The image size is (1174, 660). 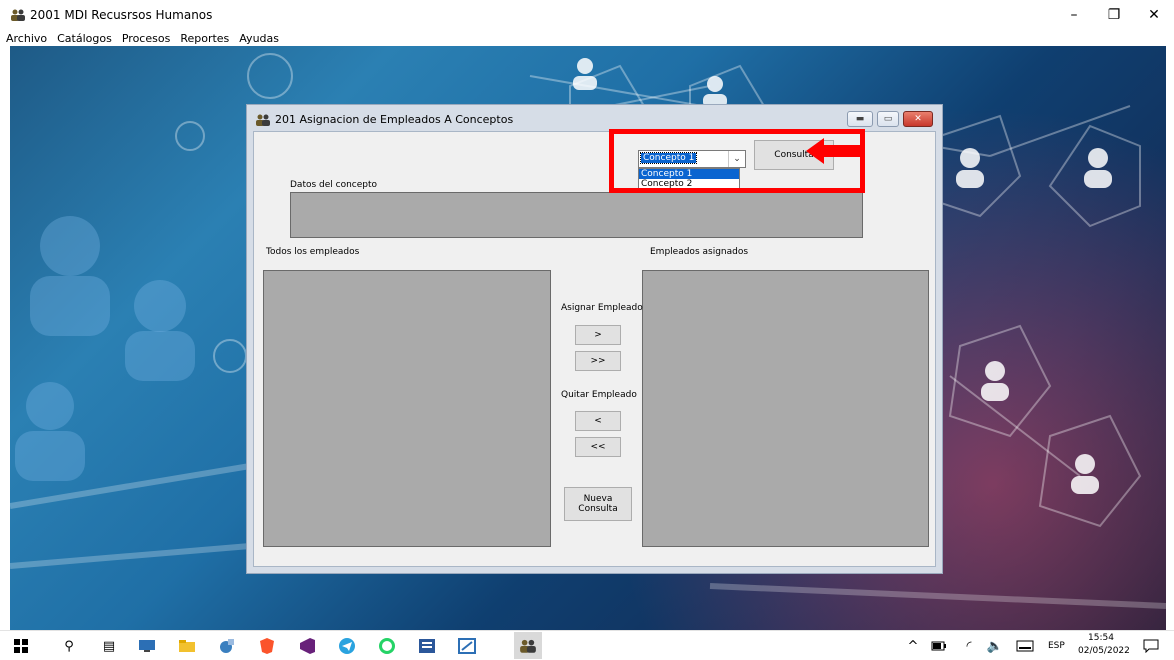 I want to click on nueva-consulta-line1: Nueva, so click(x=598, y=499).